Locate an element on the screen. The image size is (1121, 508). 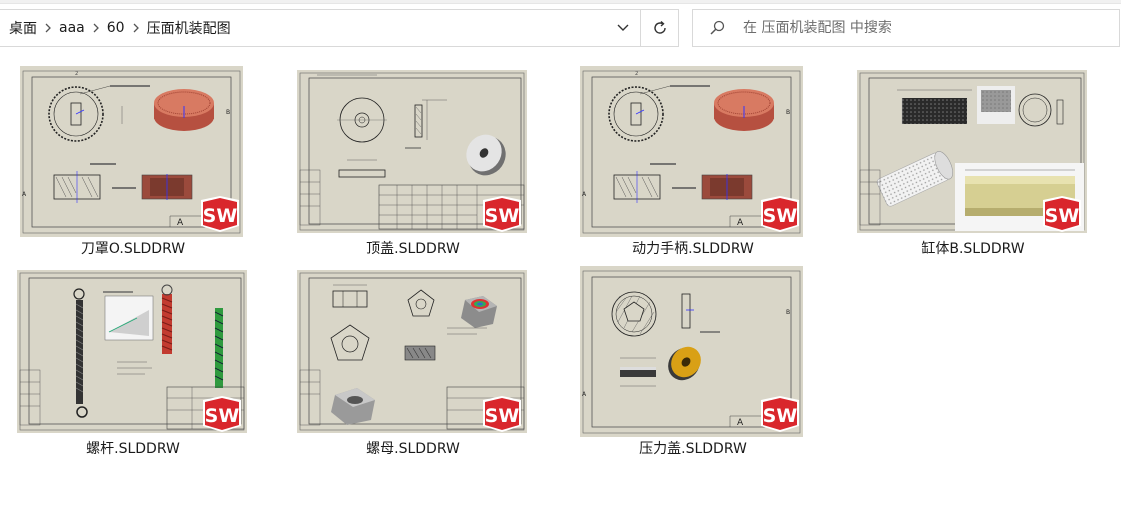
file-name: 压力盖.SLDDRW is located at coordinates (693, 448).